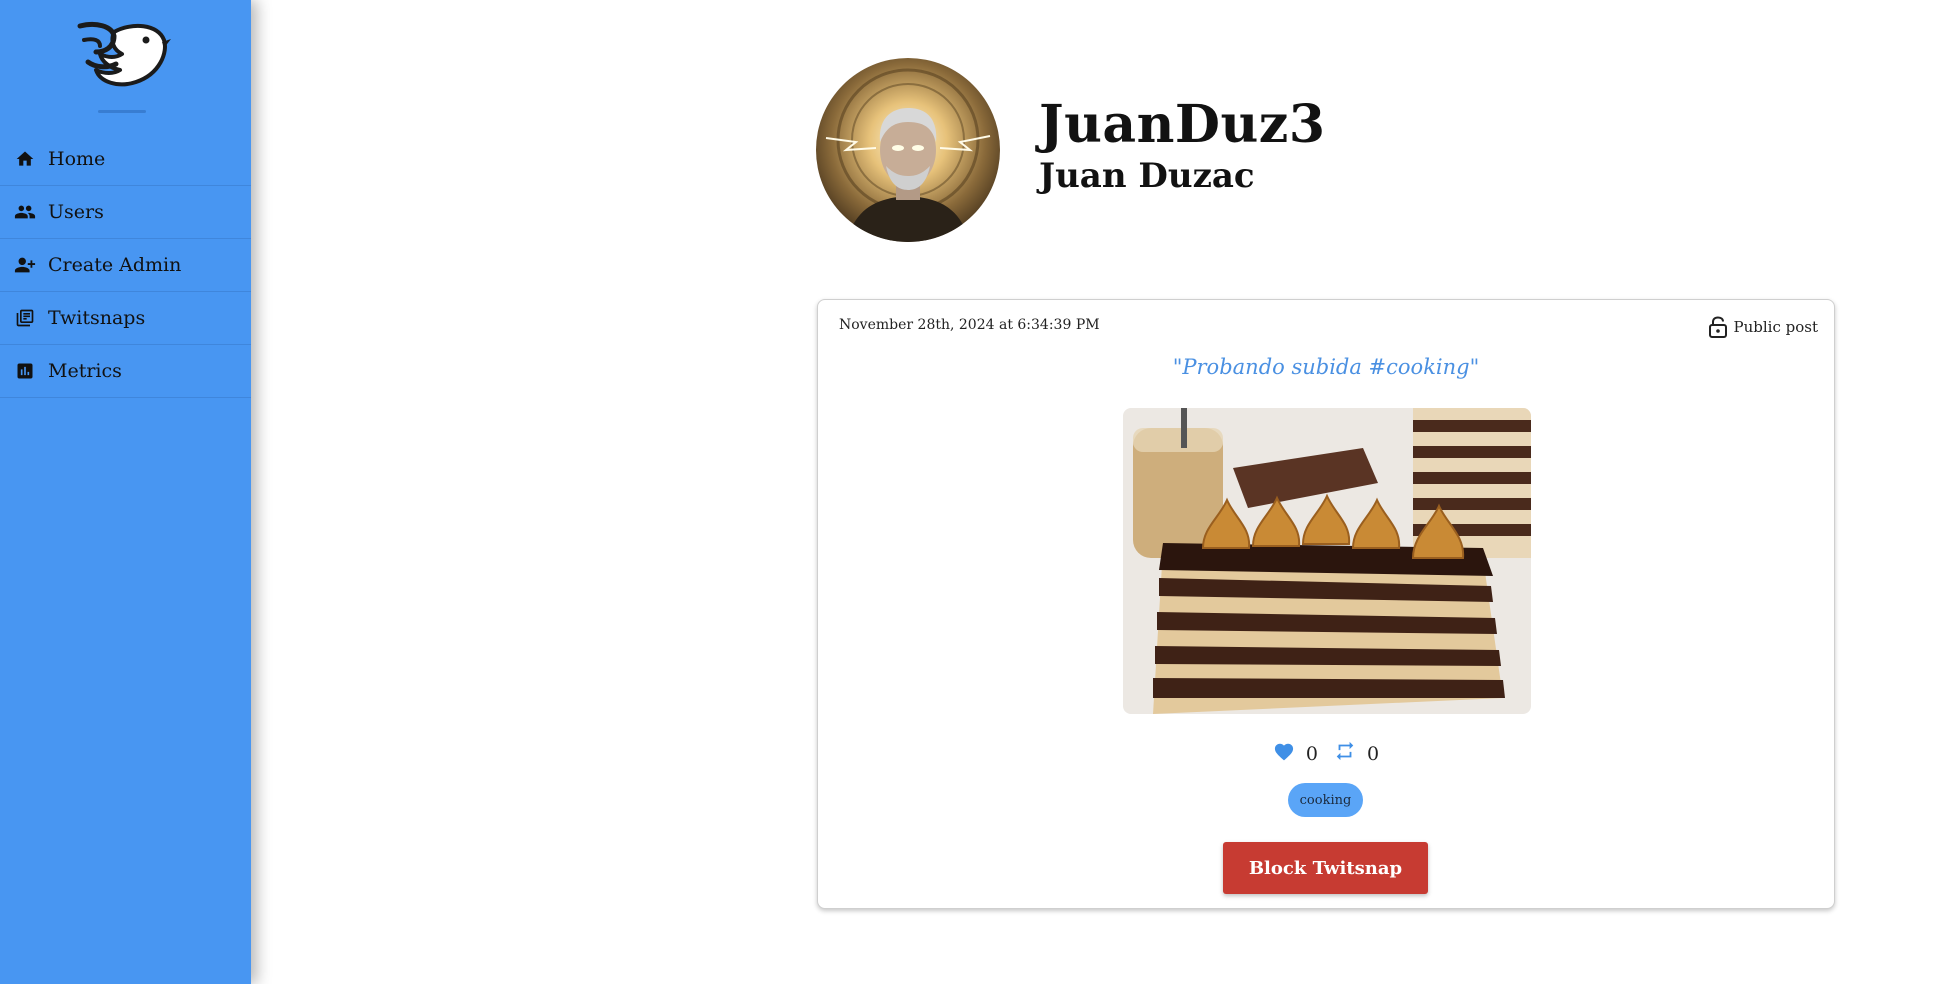  What do you see at coordinates (1327, 561) in the screenshot?
I see `post-image` at bounding box center [1327, 561].